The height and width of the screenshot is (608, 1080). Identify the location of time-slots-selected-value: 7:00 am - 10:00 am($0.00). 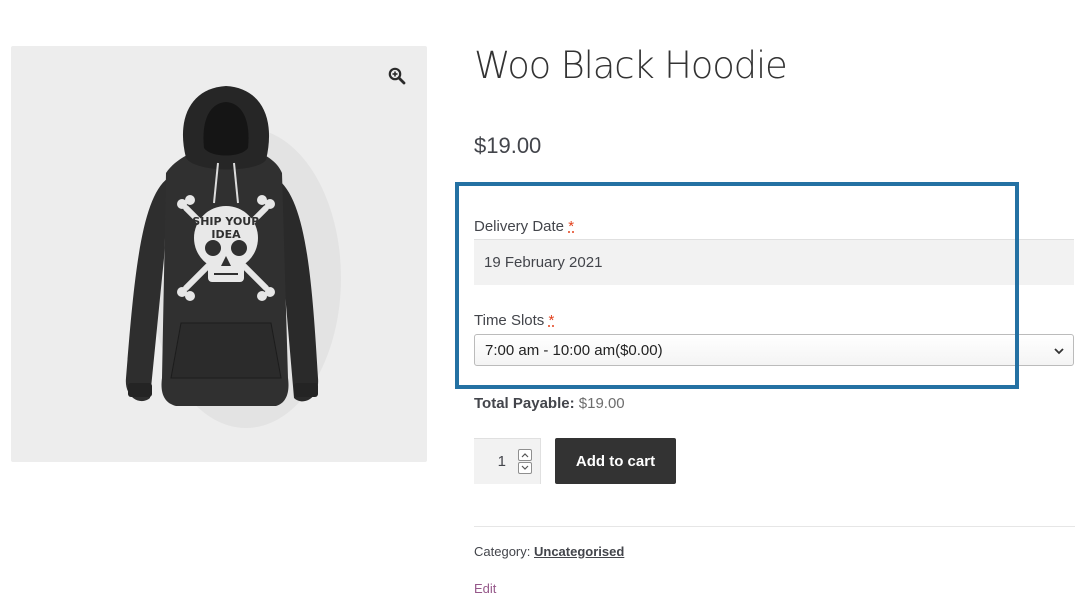
(574, 350).